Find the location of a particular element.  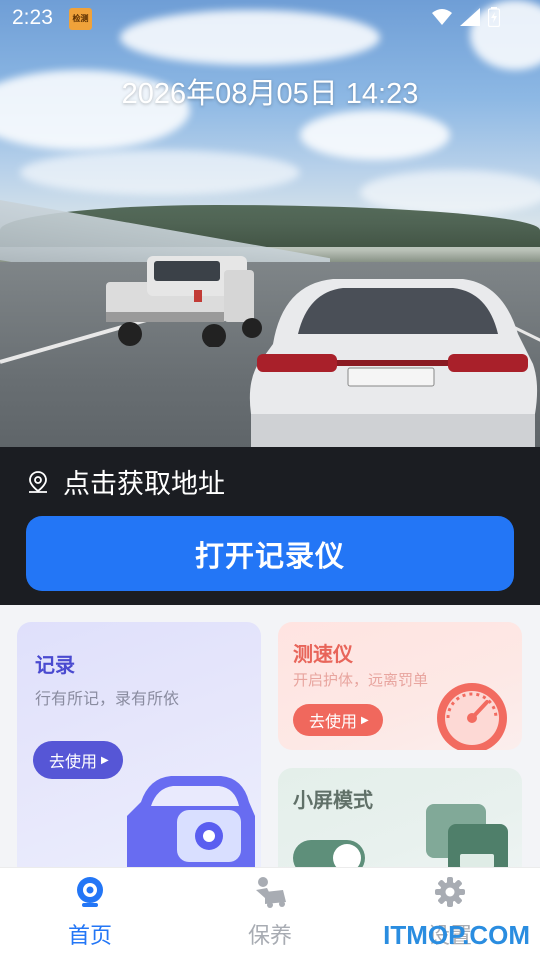

record-use-button: 去使用 ▶ is located at coordinates (78, 760).